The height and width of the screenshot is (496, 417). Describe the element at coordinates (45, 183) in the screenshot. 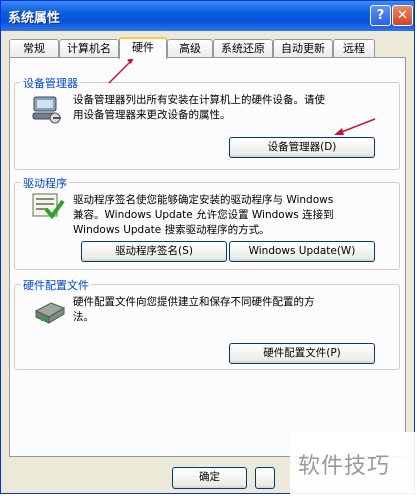

I see `drivers-group-title: 驱动程序` at that location.